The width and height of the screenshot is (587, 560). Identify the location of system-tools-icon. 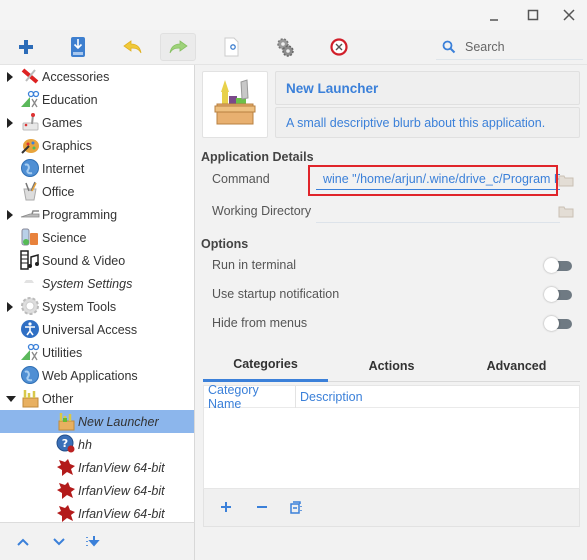
(30, 306).